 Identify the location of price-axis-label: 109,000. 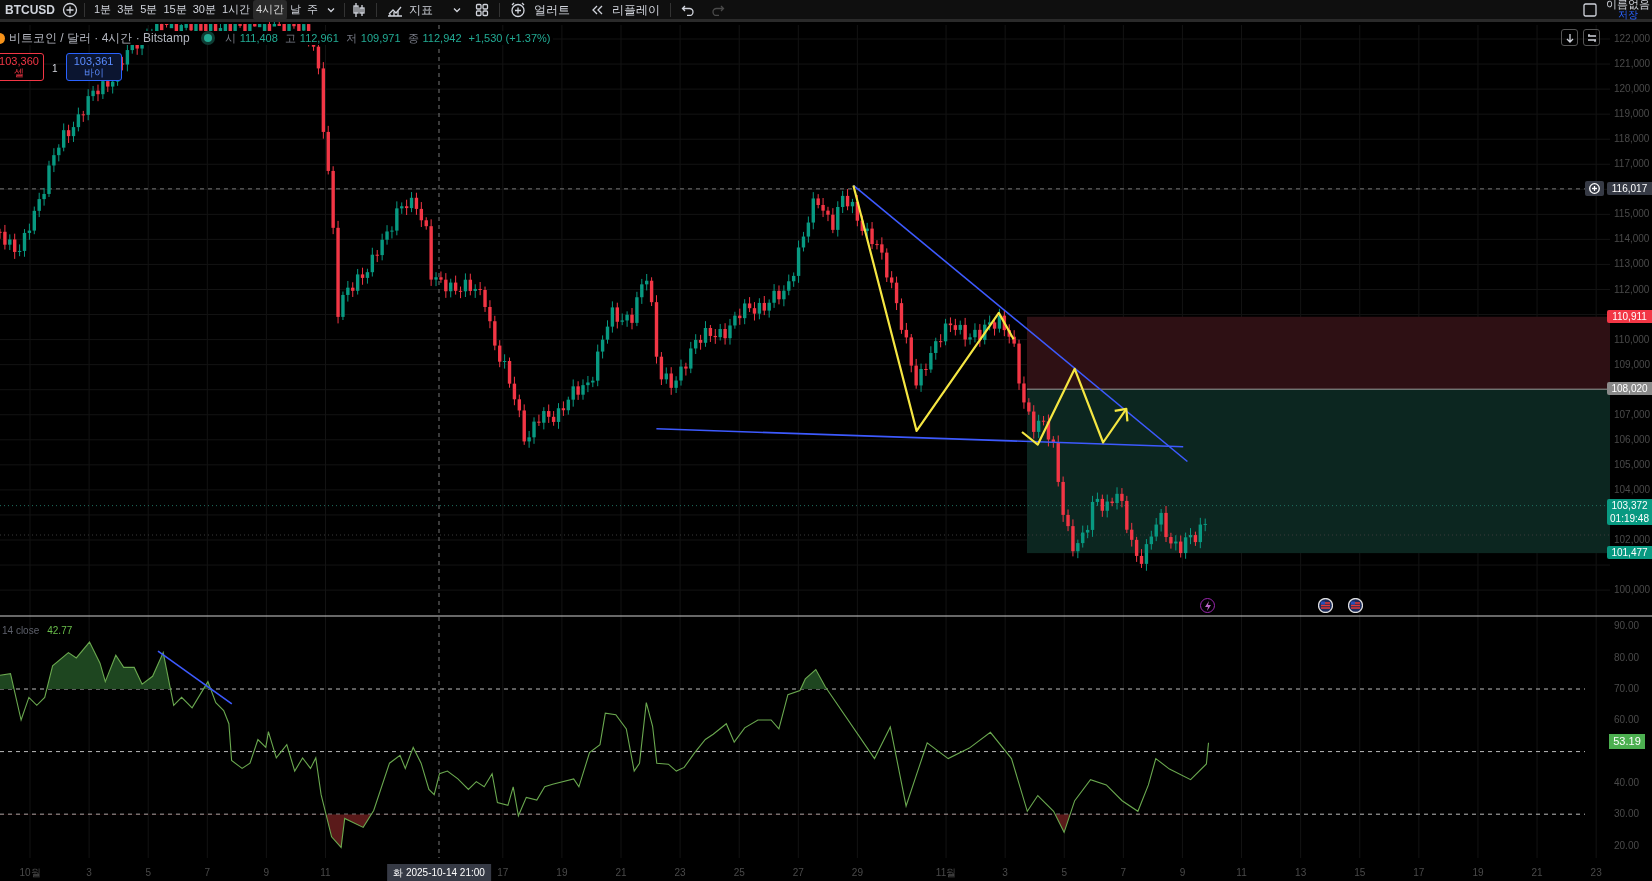
(1632, 364).